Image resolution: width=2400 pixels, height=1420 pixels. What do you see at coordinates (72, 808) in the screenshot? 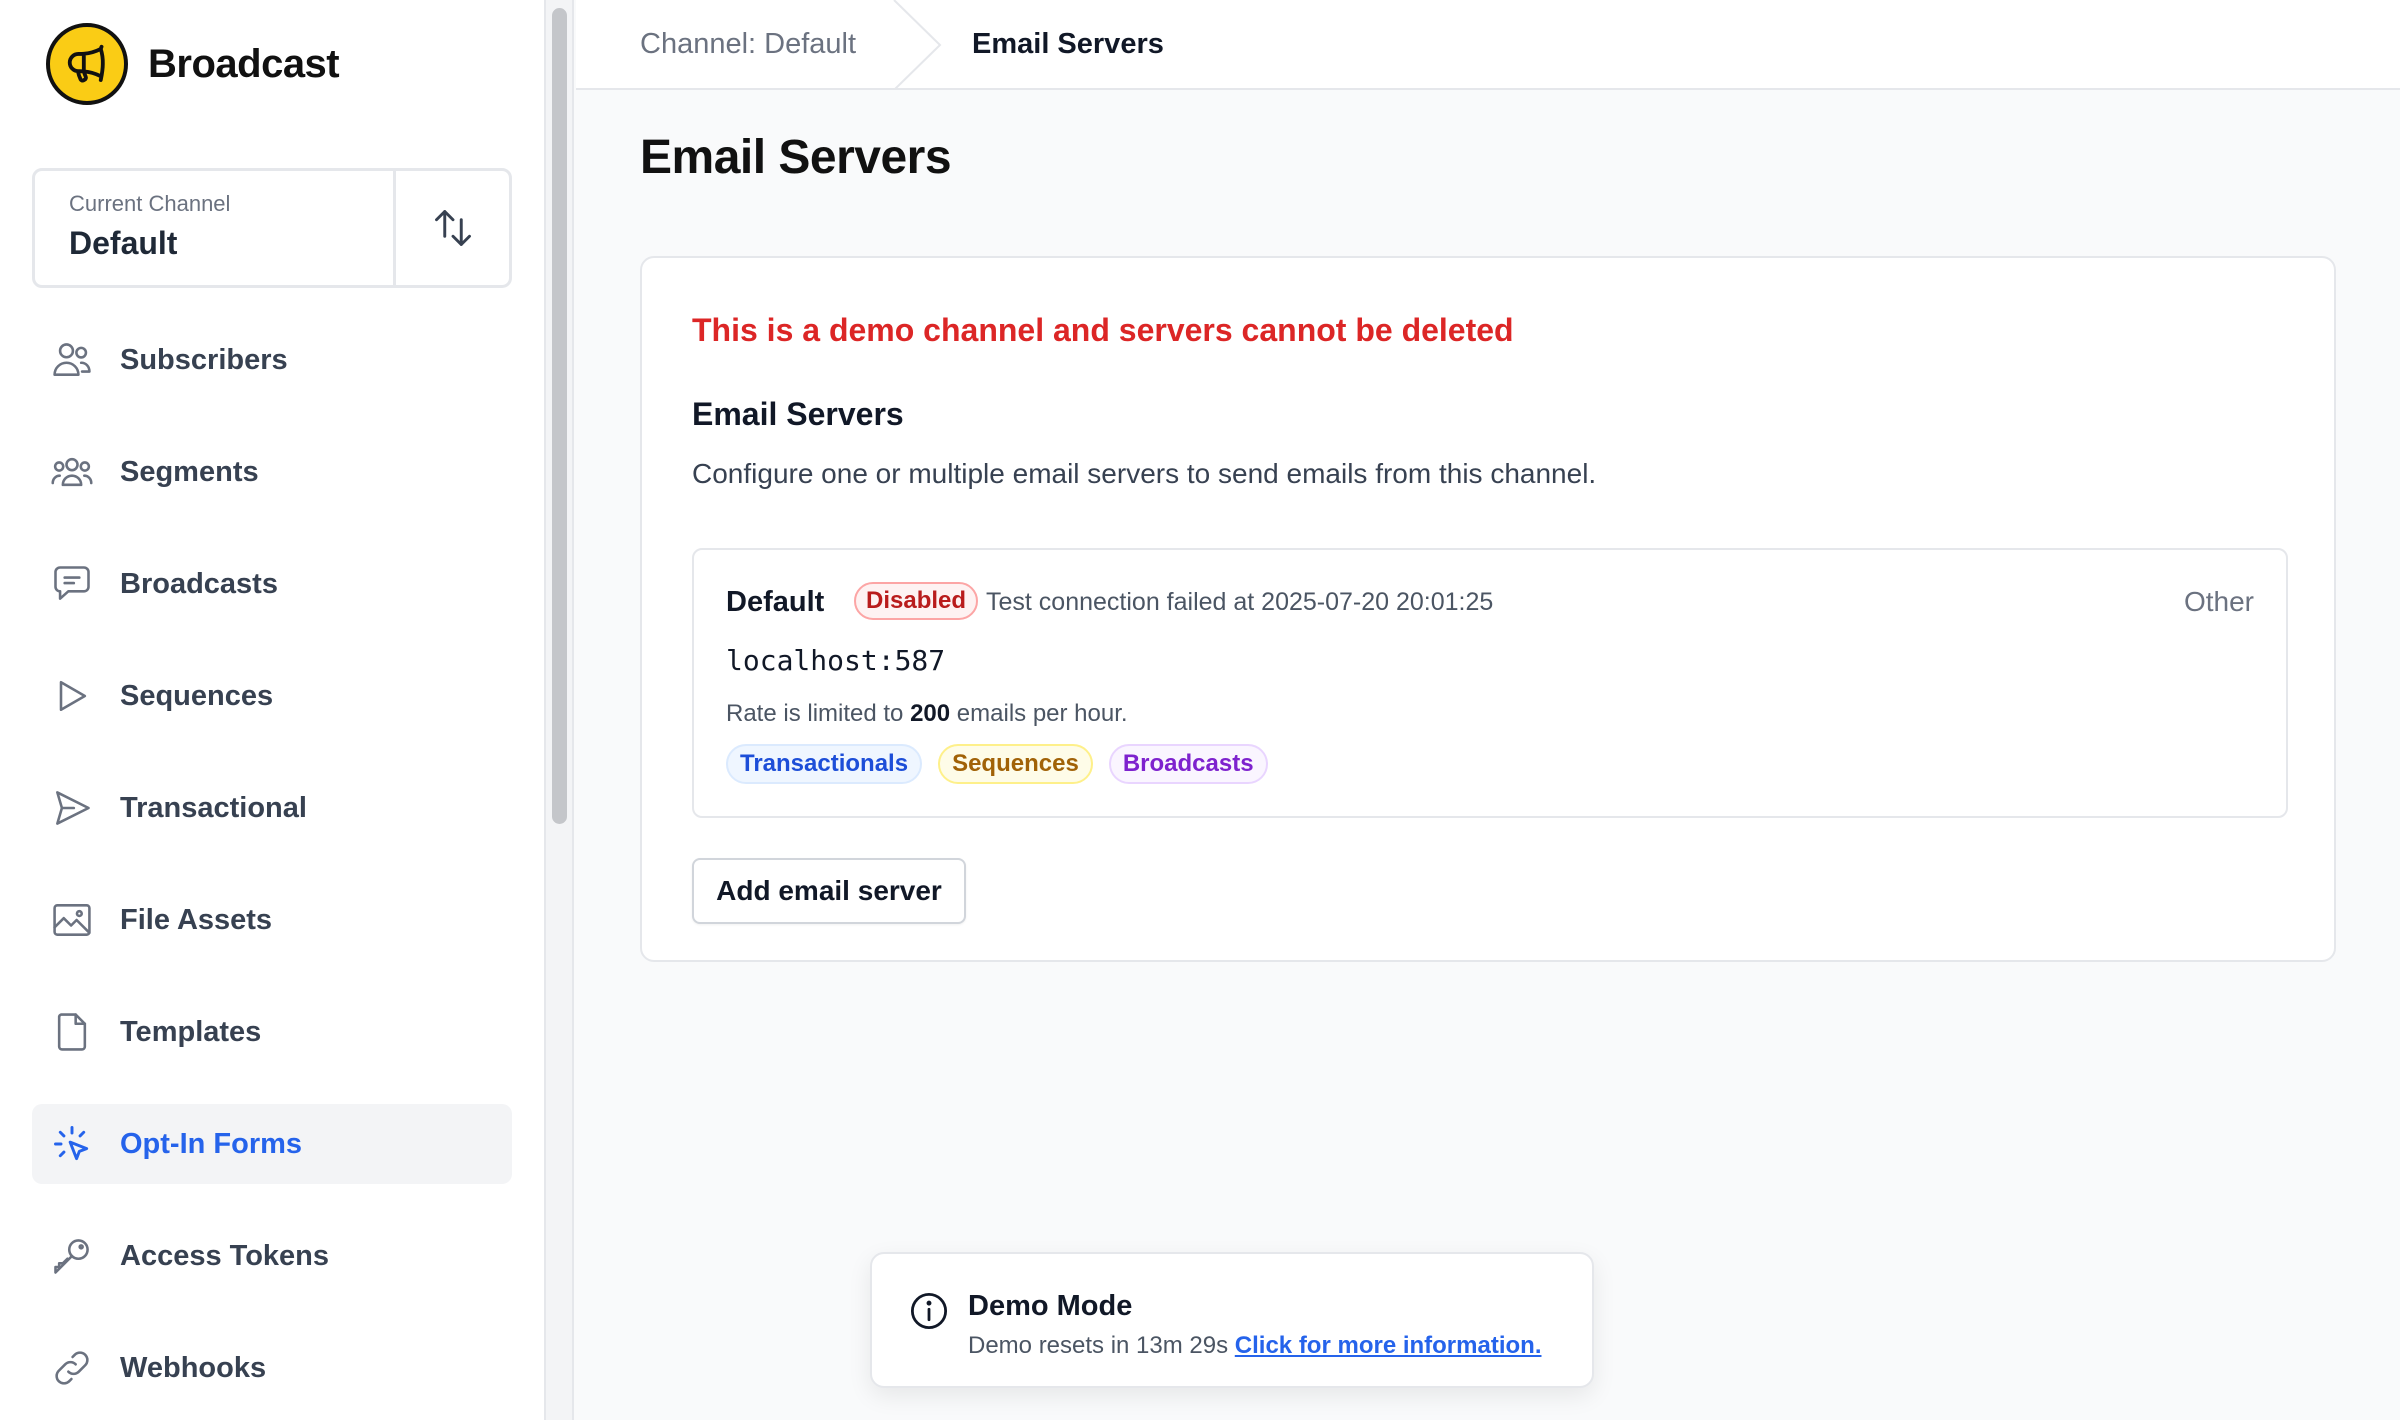
I see `paper-airplane-icon` at bounding box center [72, 808].